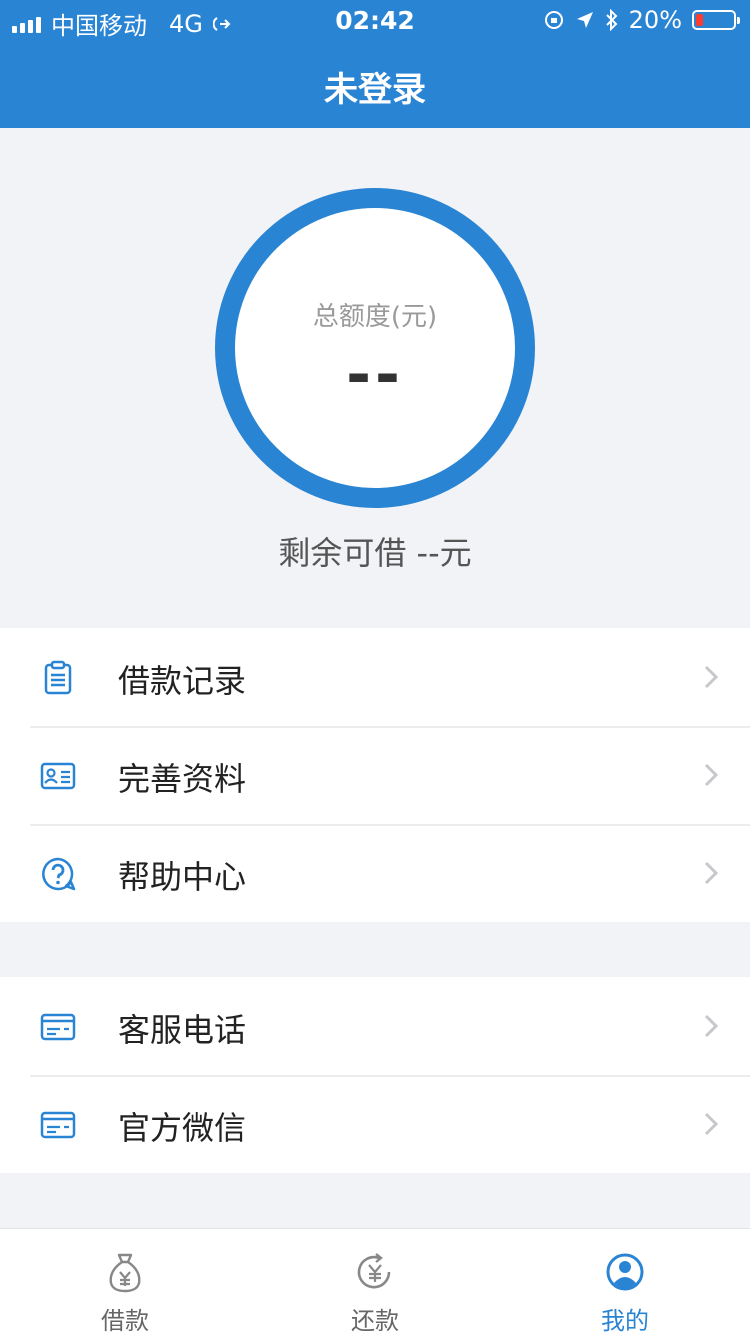 Image resolution: width=750 pixels, height=1334 pixels. I want to click on repay-icon, so click(374, 1271).